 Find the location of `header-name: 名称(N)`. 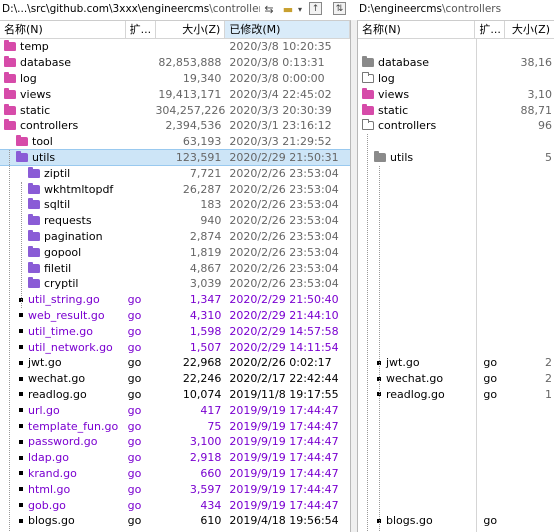

header-name: 名称(N) is located at coordinates (63, 29).